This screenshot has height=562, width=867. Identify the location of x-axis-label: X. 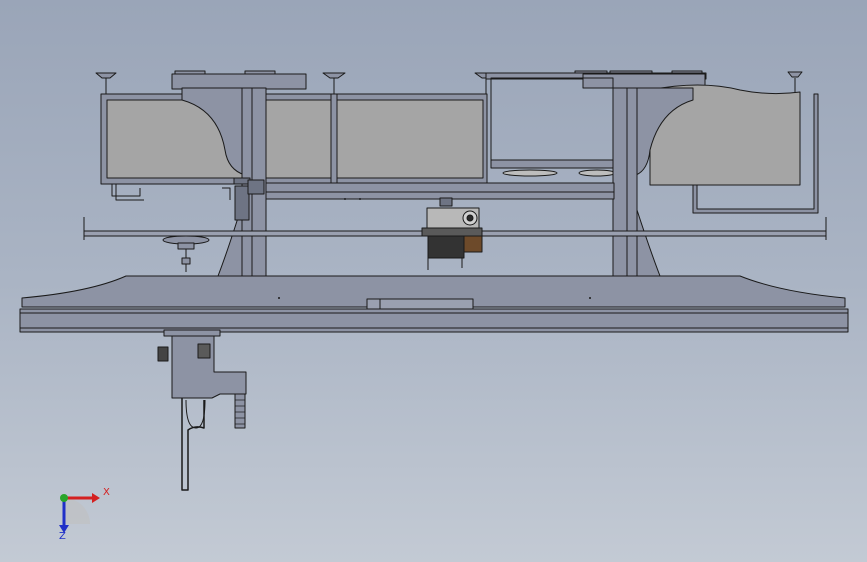
(106, 492).